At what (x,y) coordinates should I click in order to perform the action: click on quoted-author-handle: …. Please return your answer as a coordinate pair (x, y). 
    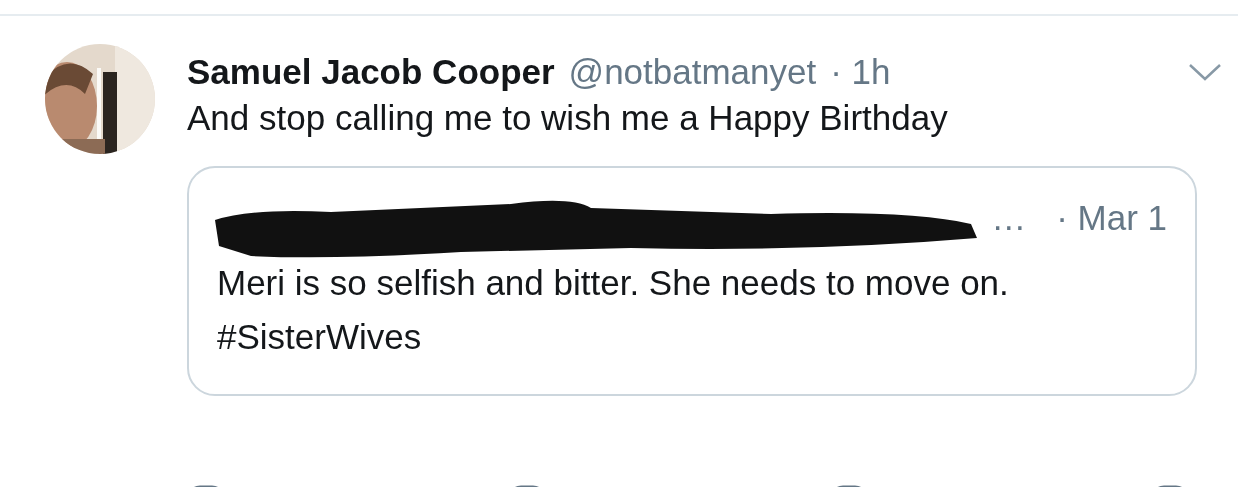
    Looking at the image, I should click on (1009, 218).